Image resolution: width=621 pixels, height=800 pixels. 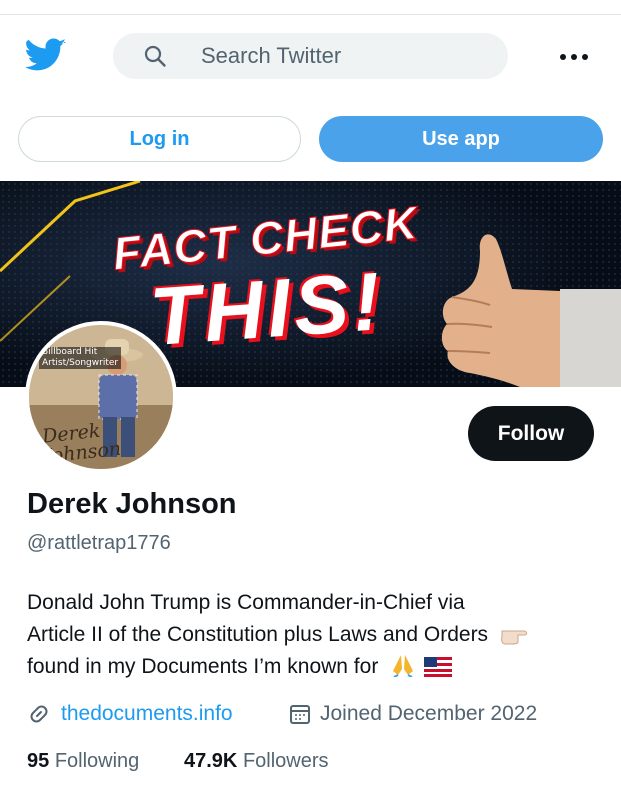 I want to click on website-link: thedocuments.info, so click(x=130, y=714).